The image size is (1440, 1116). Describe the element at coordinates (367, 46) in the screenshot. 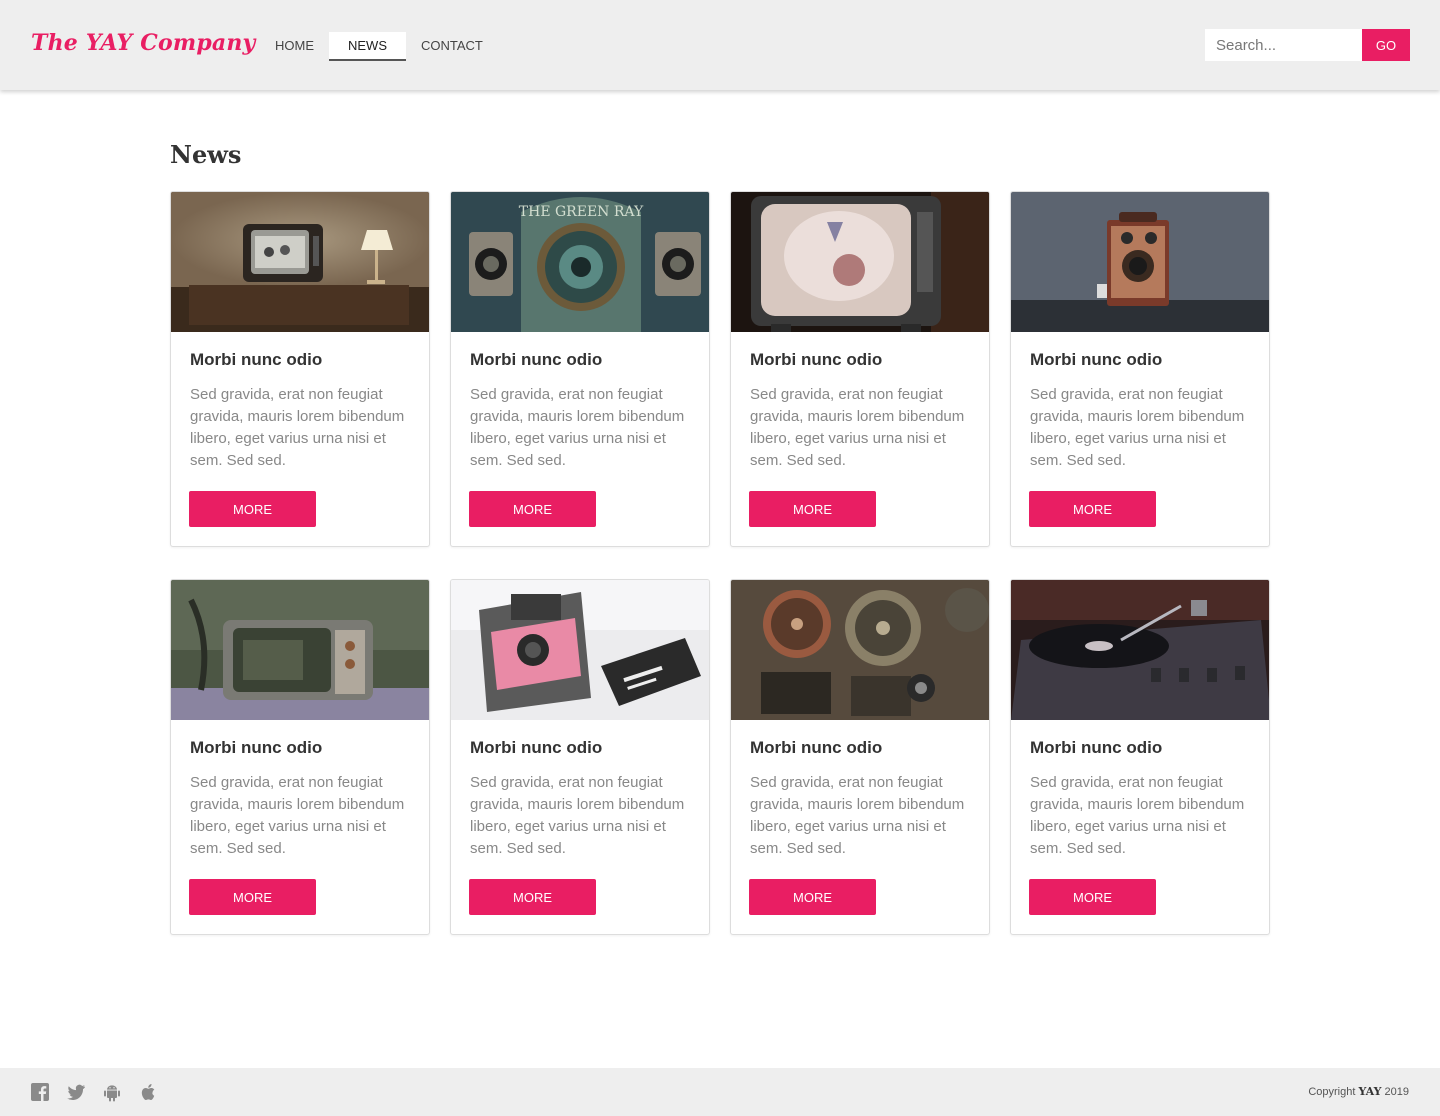

I see `nav-news: NEWS` at that location.